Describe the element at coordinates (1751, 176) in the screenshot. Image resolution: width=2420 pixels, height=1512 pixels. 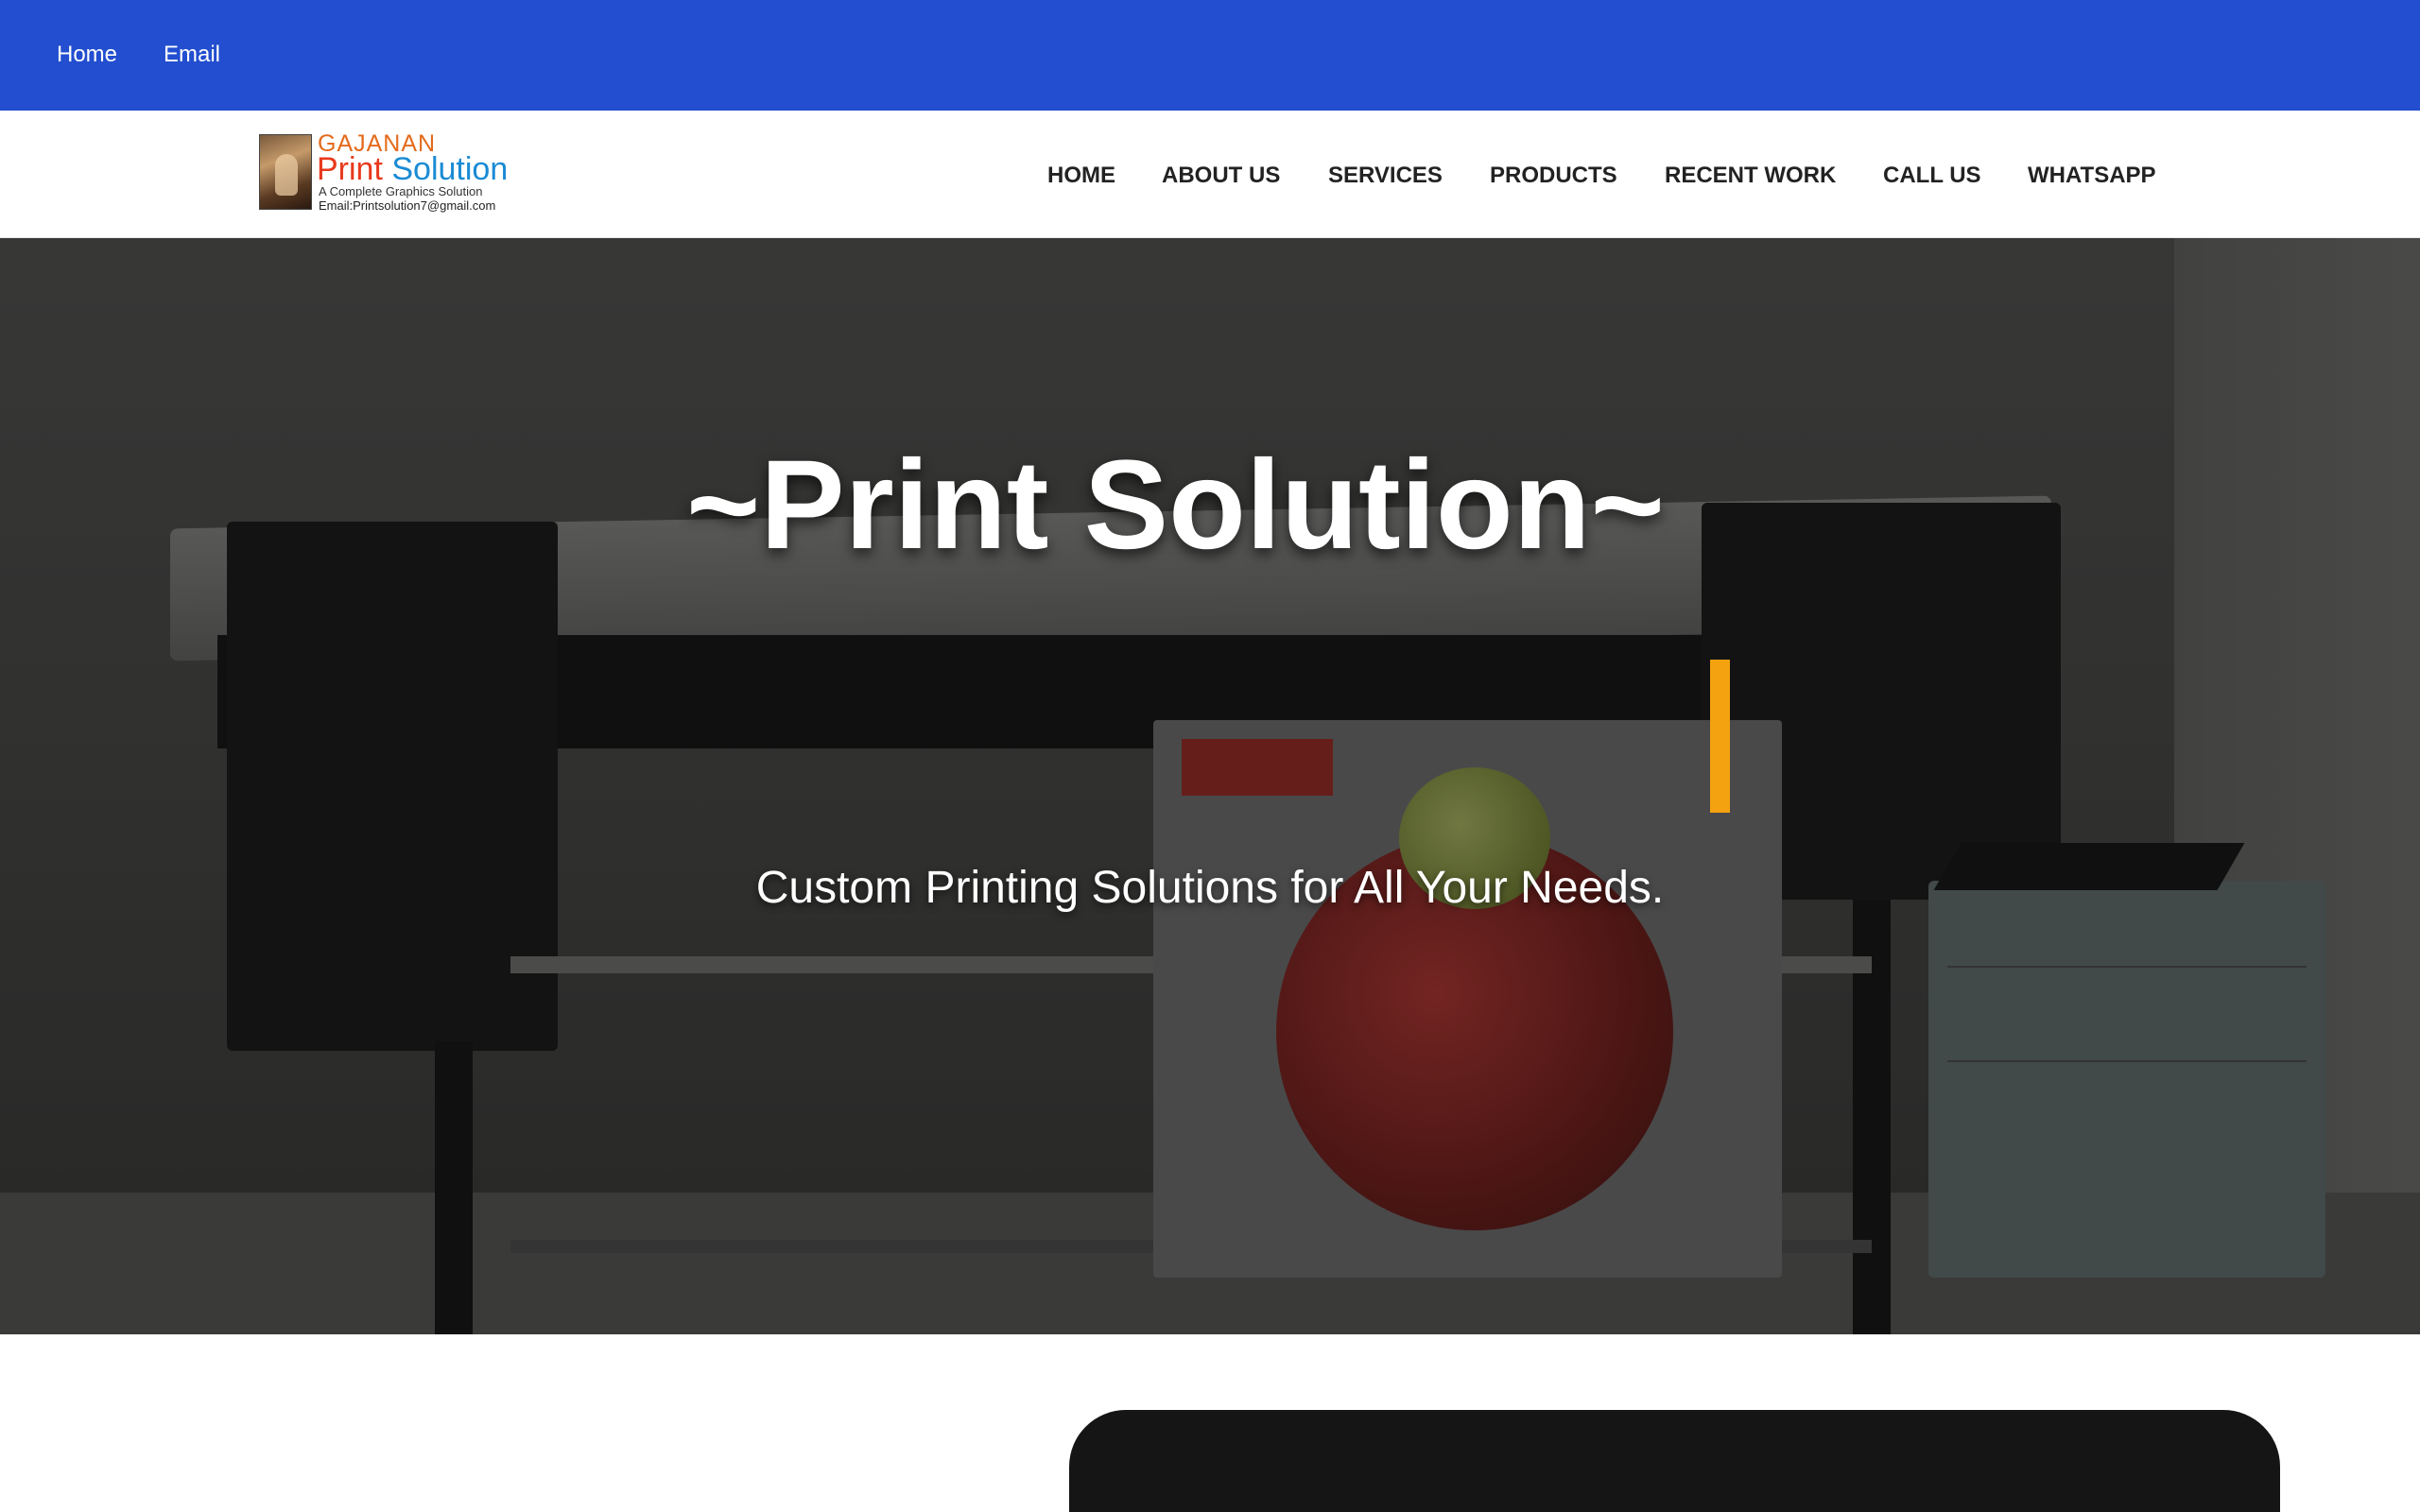
I see `nav-recent-work: RECENT WORK` at that location.